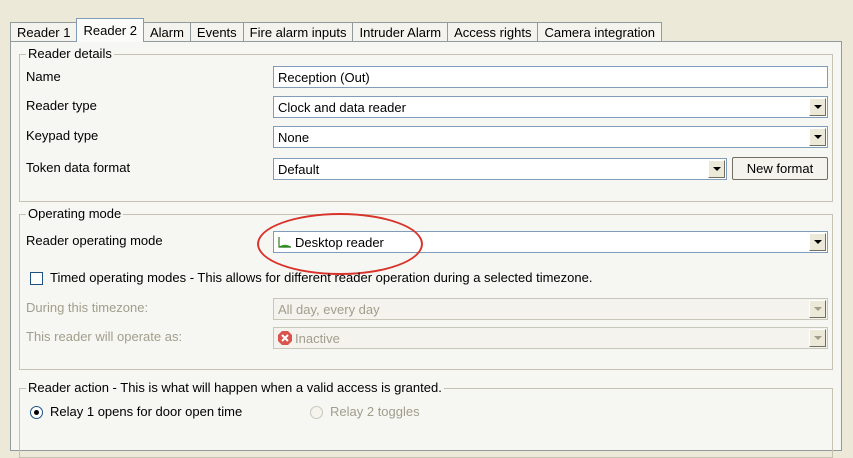 This screenshot has height=458, width=853. I want to click on operating-mode-legend: Operating mode, so click(75, 213).